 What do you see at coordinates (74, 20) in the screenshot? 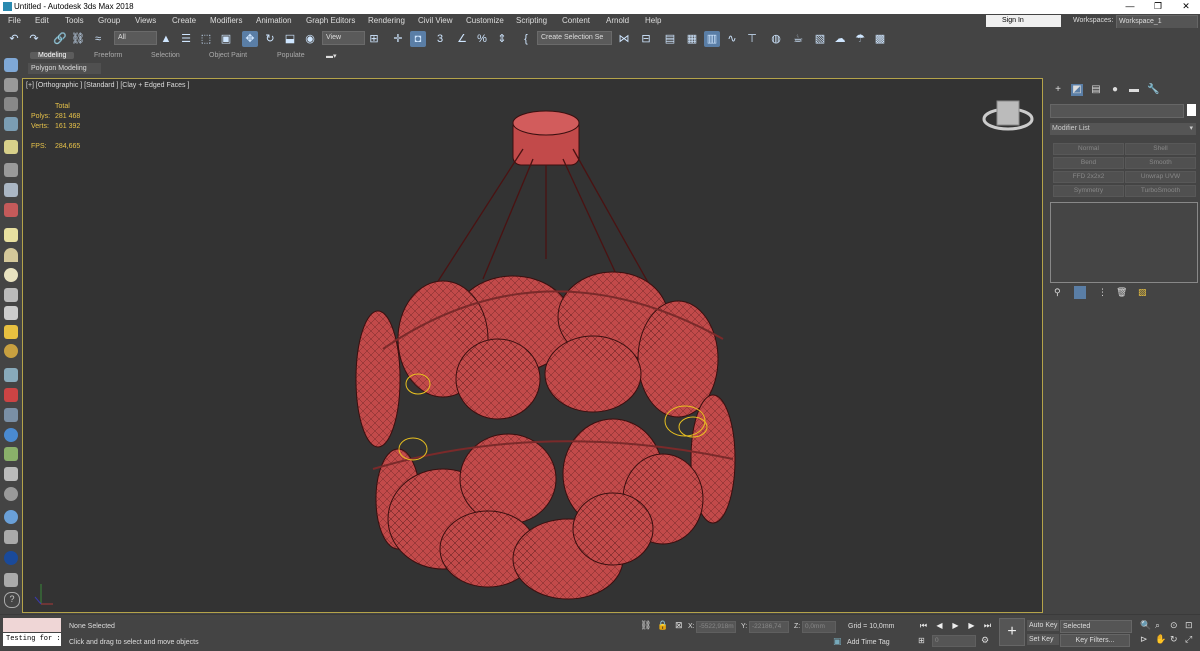
I see `menu-tools: Tools` at bounding box center [74, 20].